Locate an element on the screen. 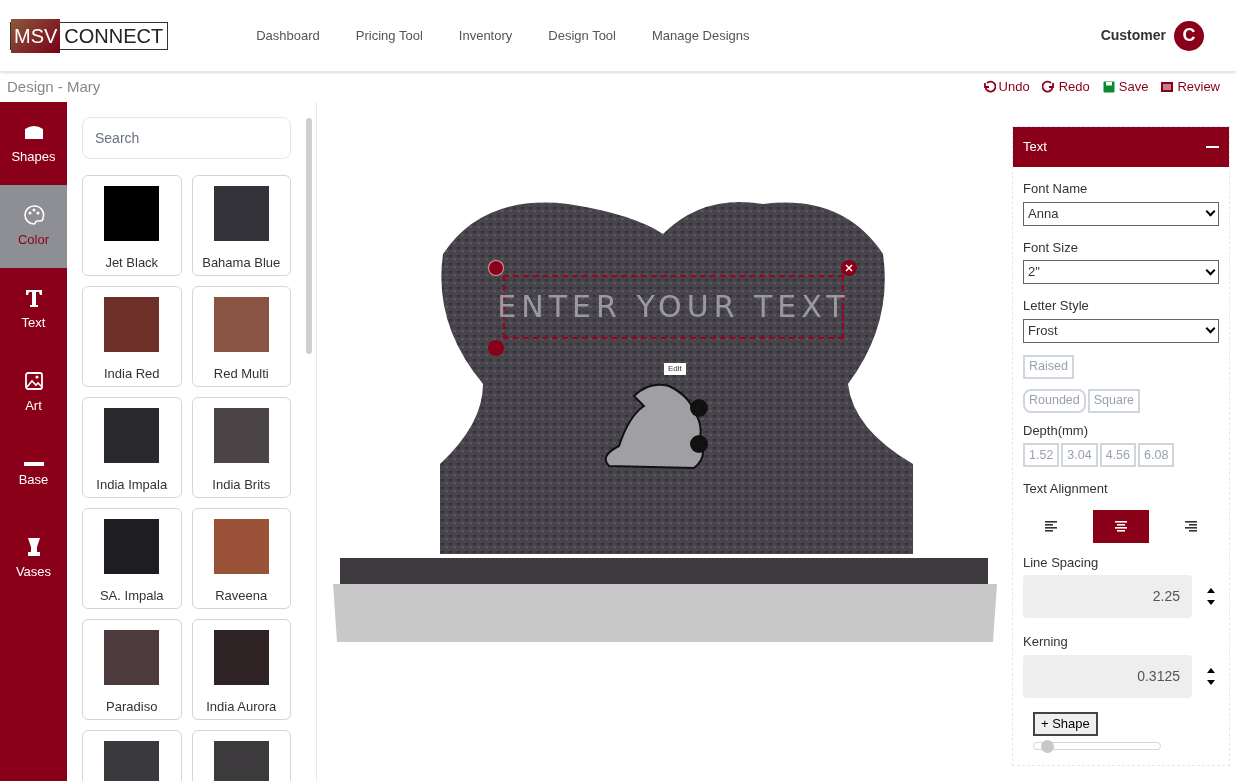 The height and width of the screenshot is (781, 1236). color-name: Red Multi is located at coordinates (241, 374).